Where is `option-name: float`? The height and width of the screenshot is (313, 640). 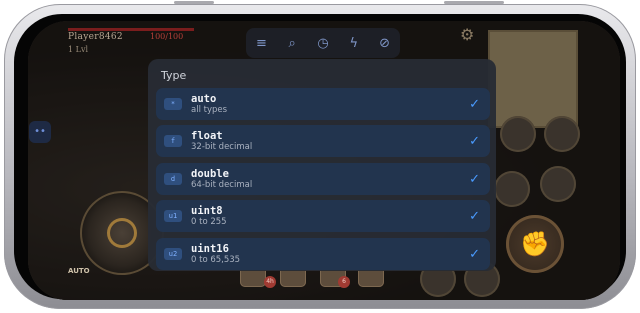
option-name: float is located at coordinates (207, 135).